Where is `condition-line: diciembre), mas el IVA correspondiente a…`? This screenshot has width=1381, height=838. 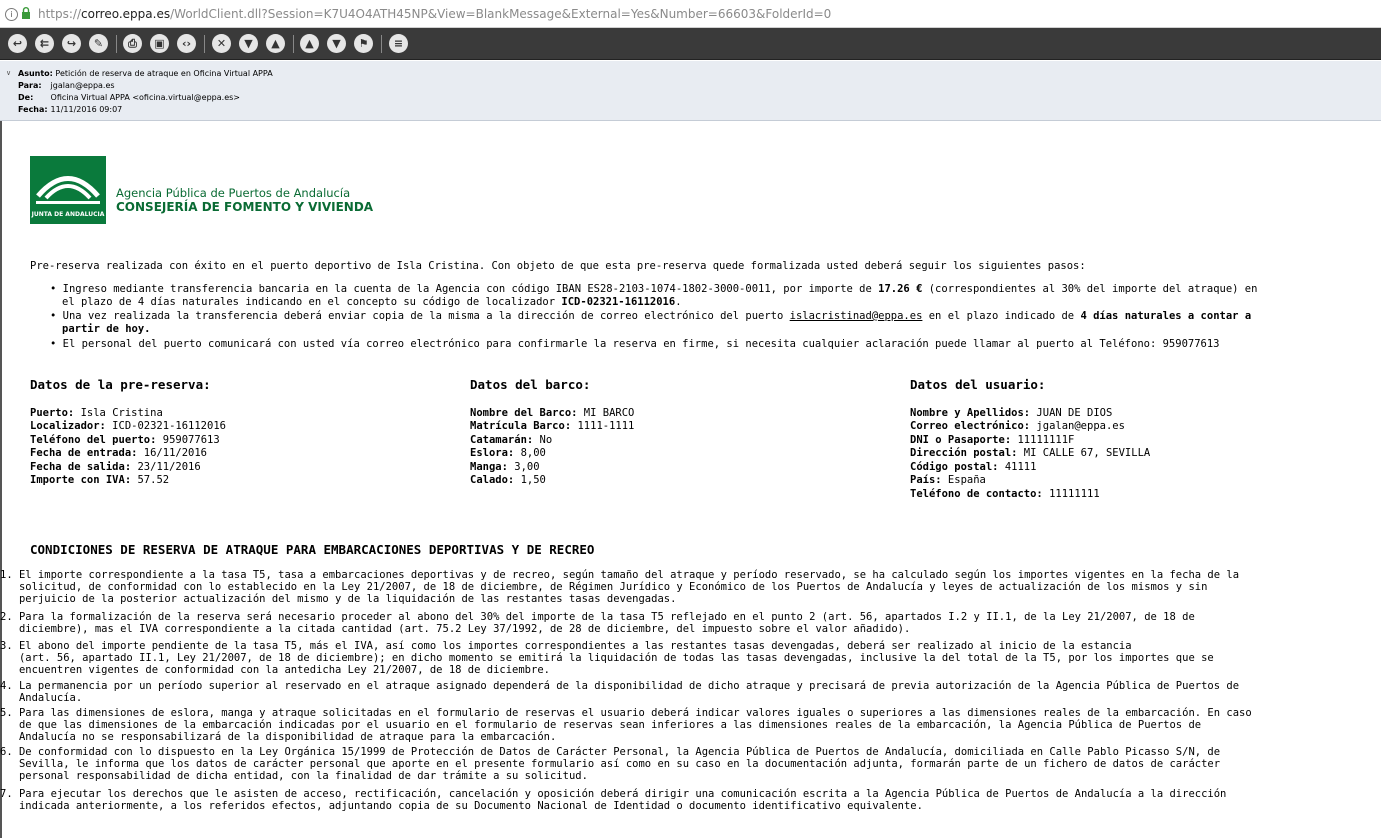
condition-line: diciembre), mas el IVA correspondiente a… is located at coordinates (455, 629).